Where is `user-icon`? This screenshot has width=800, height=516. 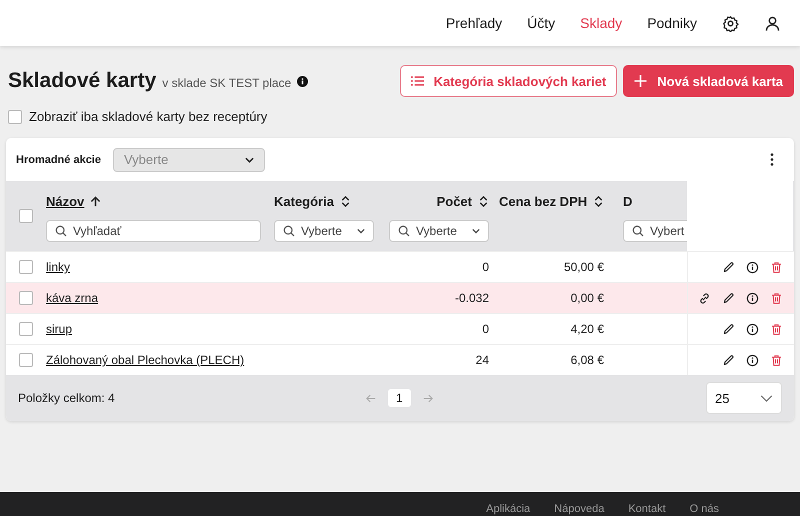 user-icon is located at coordinates (772, 23).